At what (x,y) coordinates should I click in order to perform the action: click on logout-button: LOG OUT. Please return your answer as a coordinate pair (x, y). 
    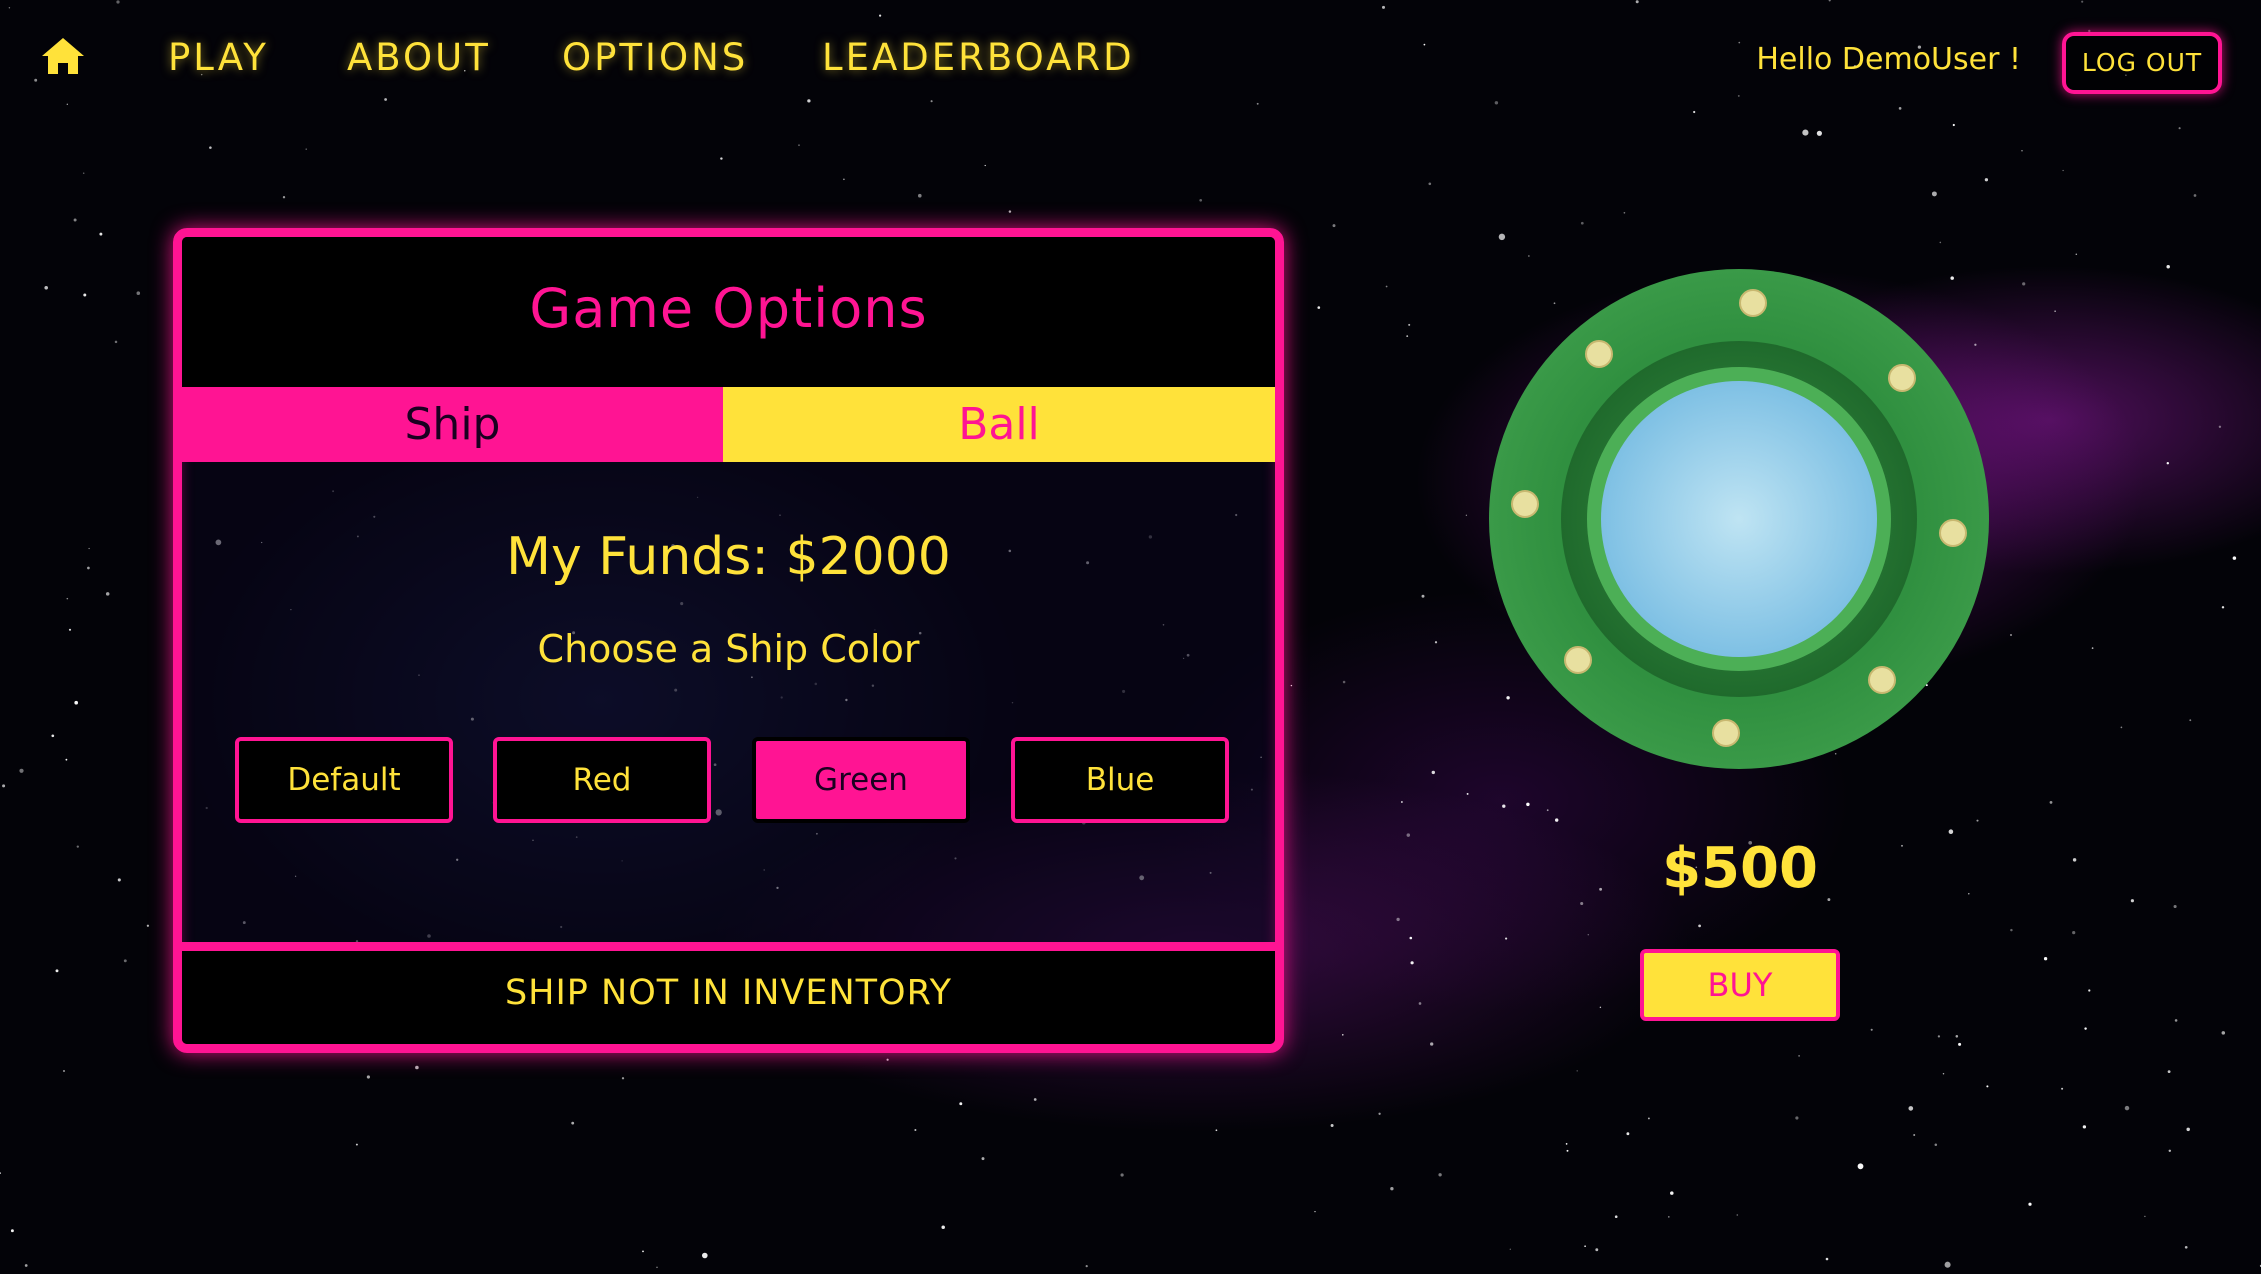
    Looking at the image, I should click on (2142, 63).